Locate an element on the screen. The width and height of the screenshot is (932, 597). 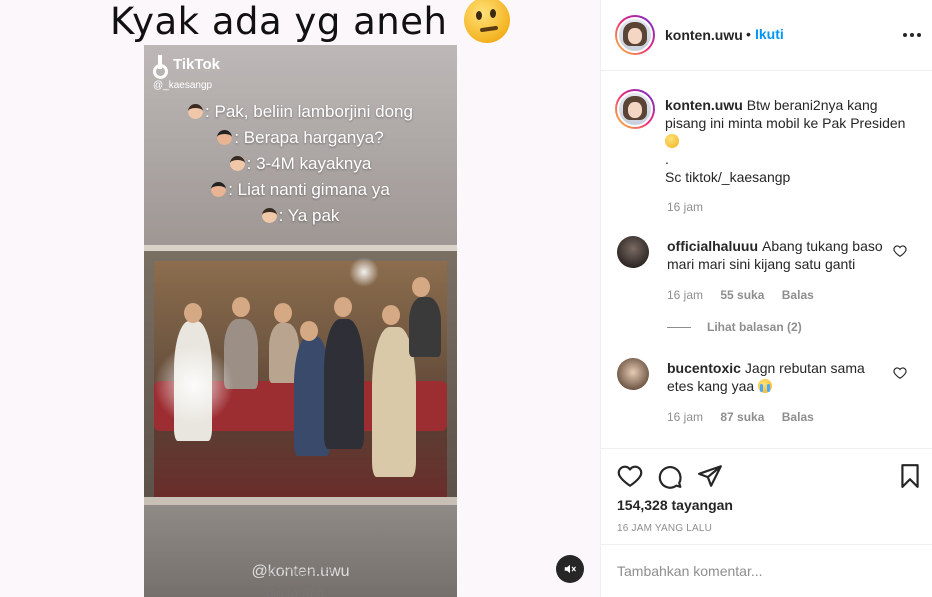
overlay-title-text: Kyak ada yg aneh is located at coordinates (279, 21).